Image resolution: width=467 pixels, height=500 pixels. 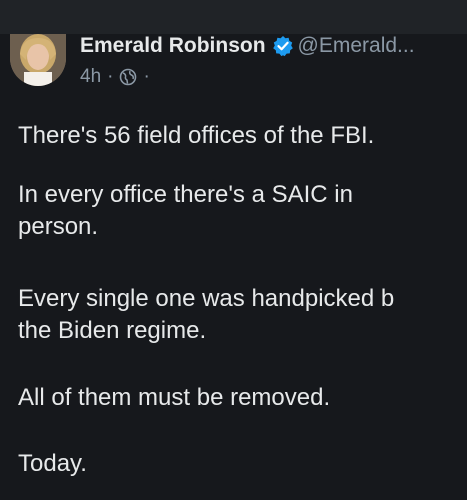 I want to click on post-text-paragraph-1: There's 56 field offices of the FBI., so click(x=196, y=135).